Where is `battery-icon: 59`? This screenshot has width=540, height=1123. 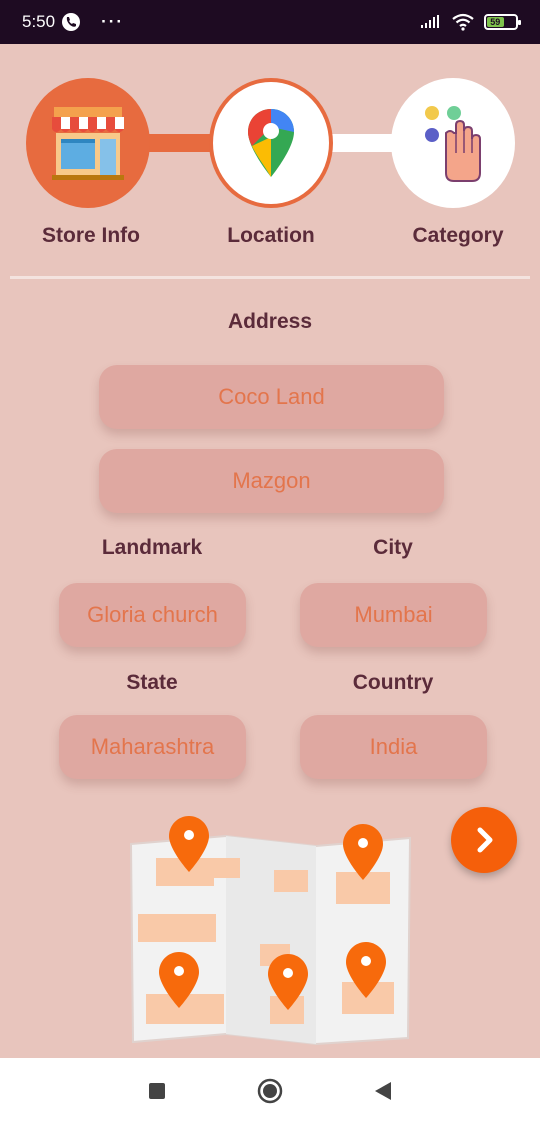
battery-icon: 59 is located at coordinates (502, 22).